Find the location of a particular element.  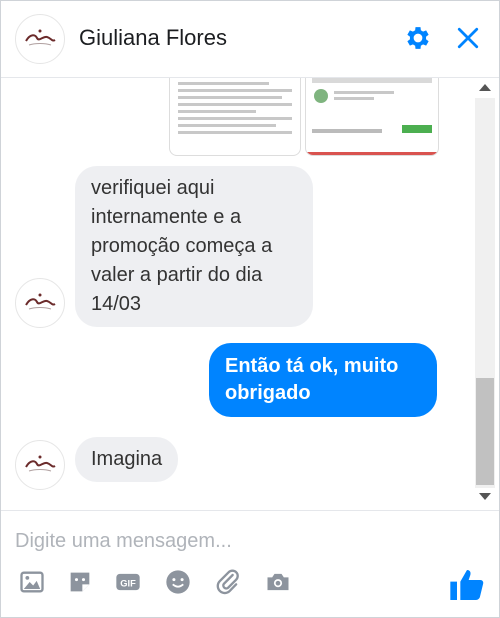

gif-icon: GIF is located at coordinates (128, 582).